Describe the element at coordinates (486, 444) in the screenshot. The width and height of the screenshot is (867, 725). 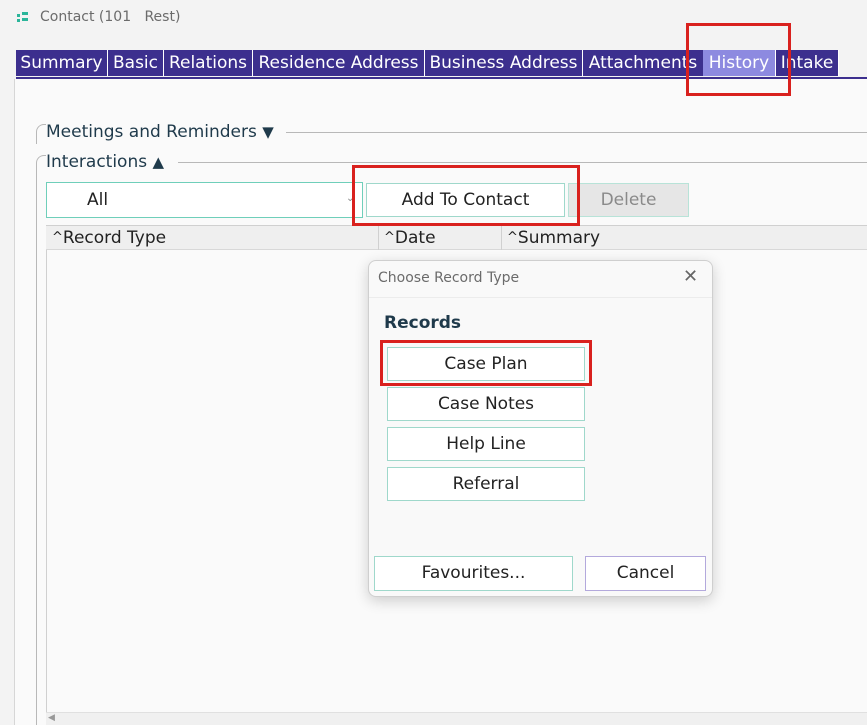
I see `record-help-line-button: Help Line` at that location.